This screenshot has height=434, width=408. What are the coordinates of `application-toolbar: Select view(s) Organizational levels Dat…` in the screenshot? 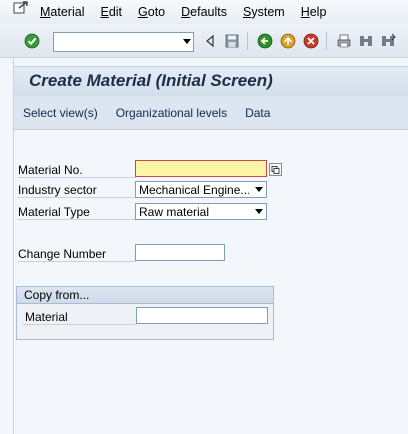 It's located at (211, 113).